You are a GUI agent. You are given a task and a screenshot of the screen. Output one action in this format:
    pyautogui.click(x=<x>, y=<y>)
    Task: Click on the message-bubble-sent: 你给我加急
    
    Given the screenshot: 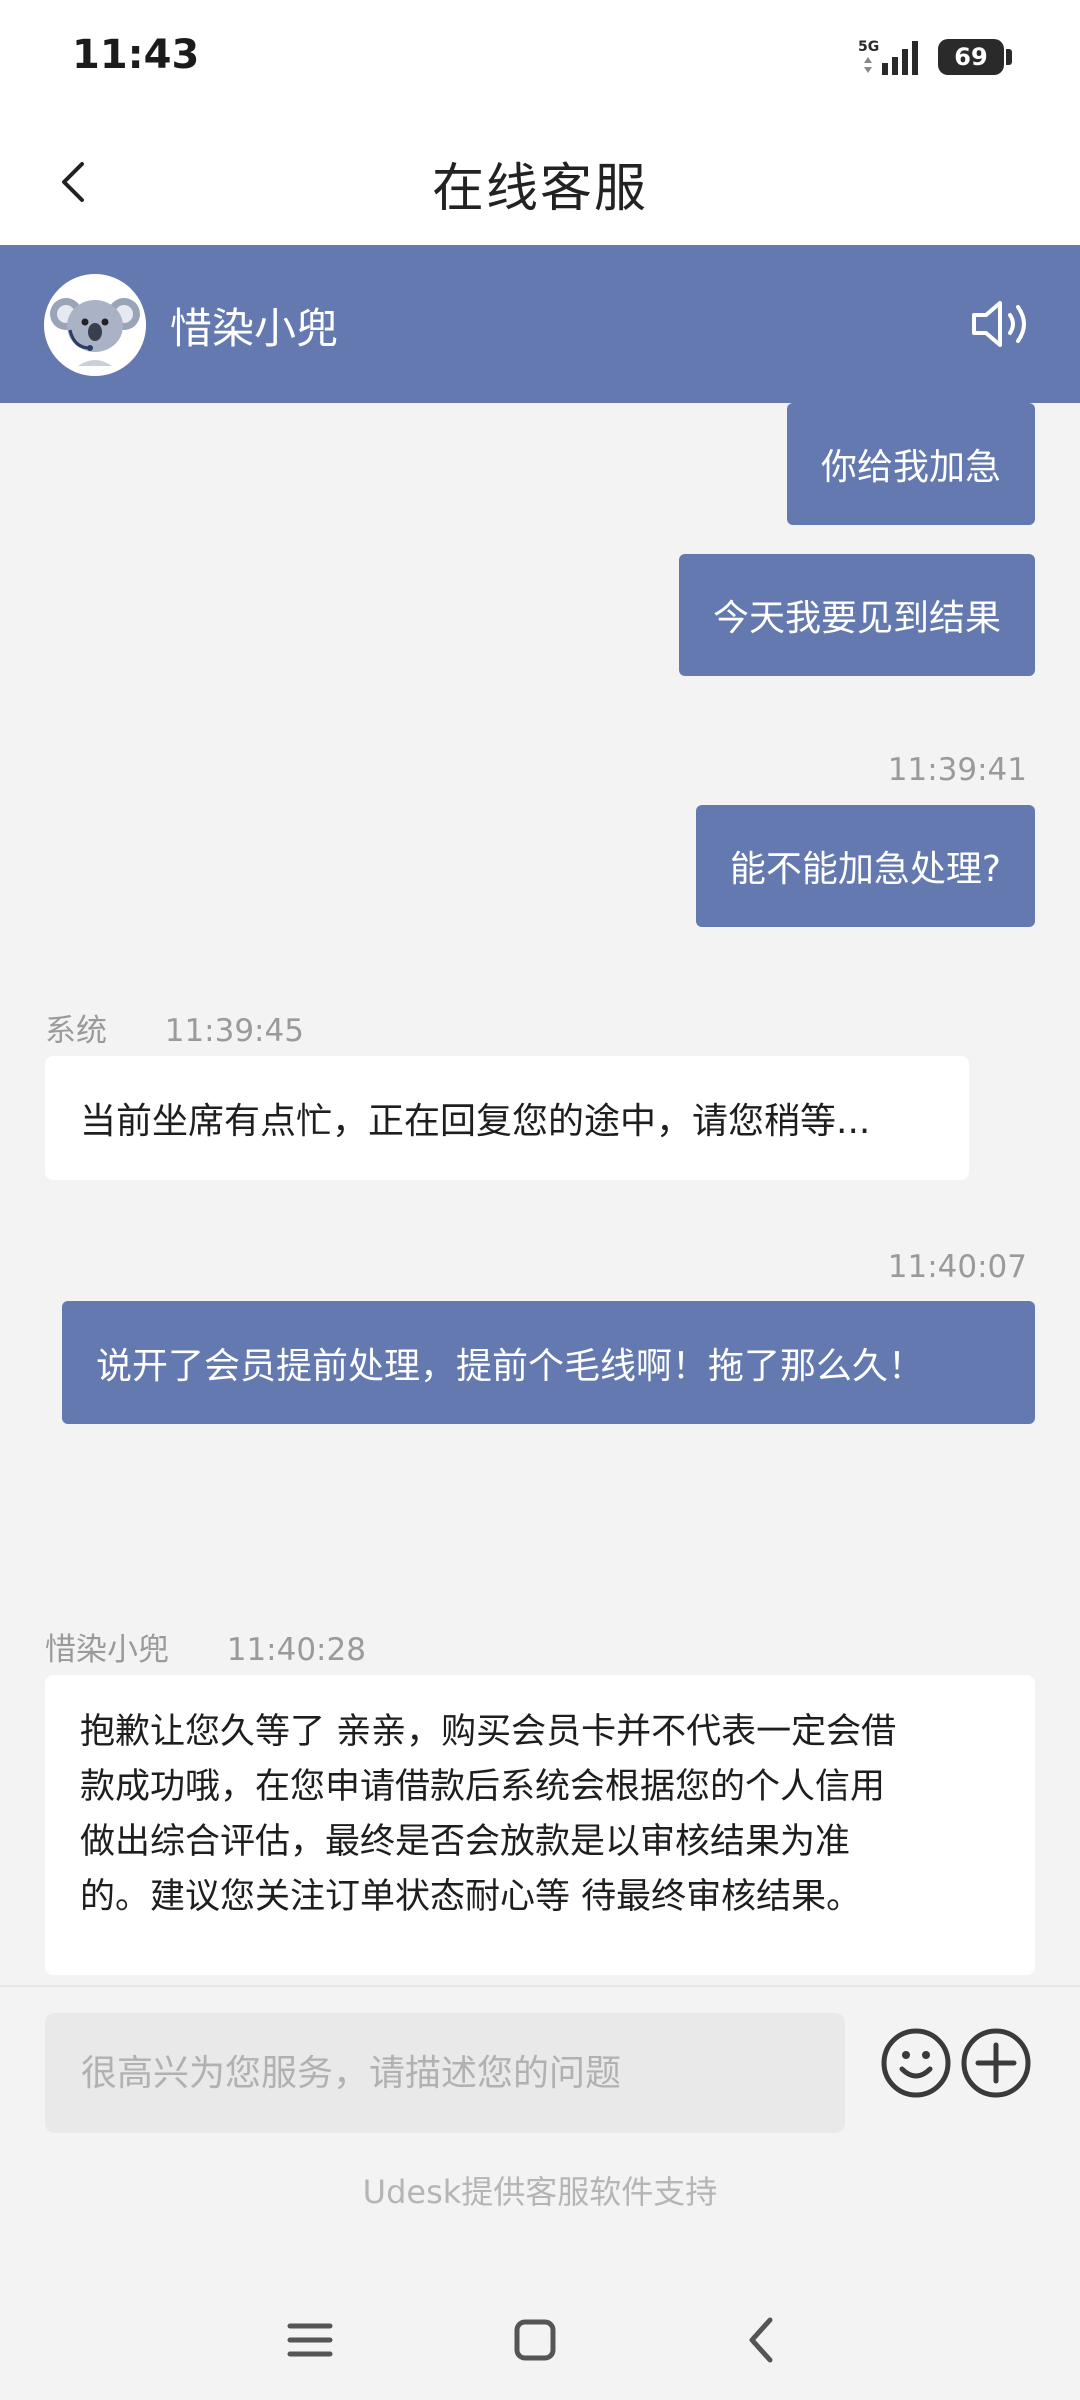 What is the action you would take?
    pyautogui.click(x=910, y=464)
    